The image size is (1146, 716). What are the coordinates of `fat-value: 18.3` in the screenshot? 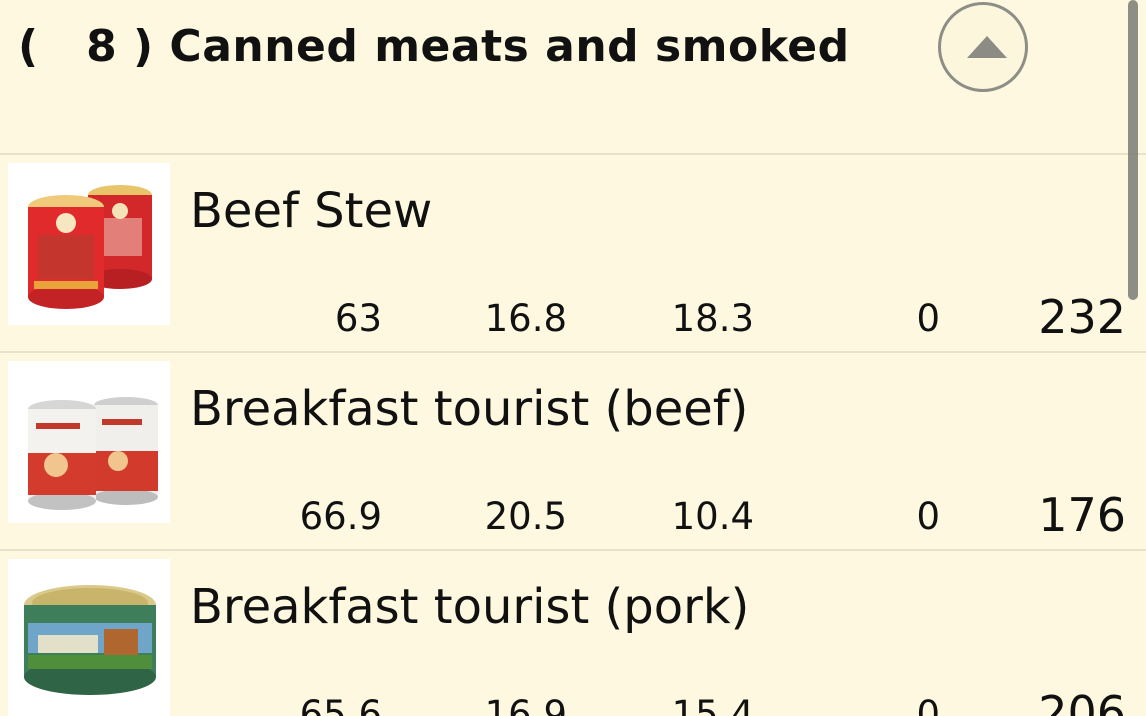 It's located at (712, 318).